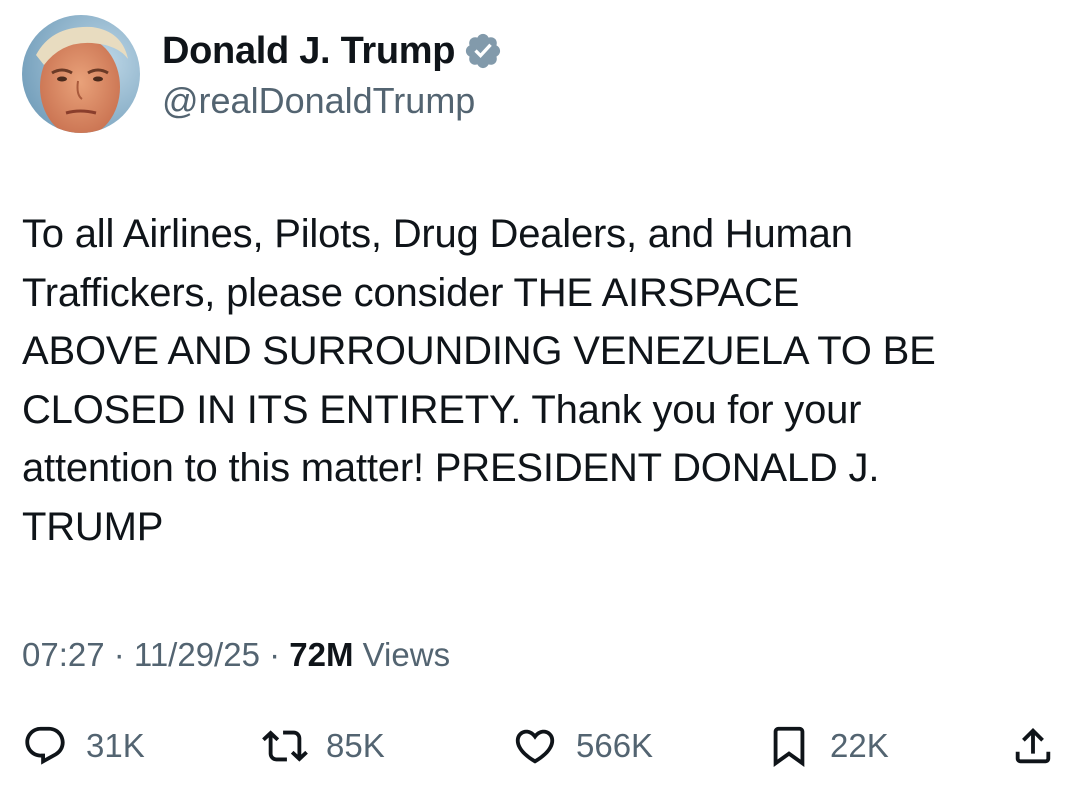  What do you see at coordinates (323, 746) in the screenshot?
I see `retweet-button: 85K` at bounding box center [323, 746].